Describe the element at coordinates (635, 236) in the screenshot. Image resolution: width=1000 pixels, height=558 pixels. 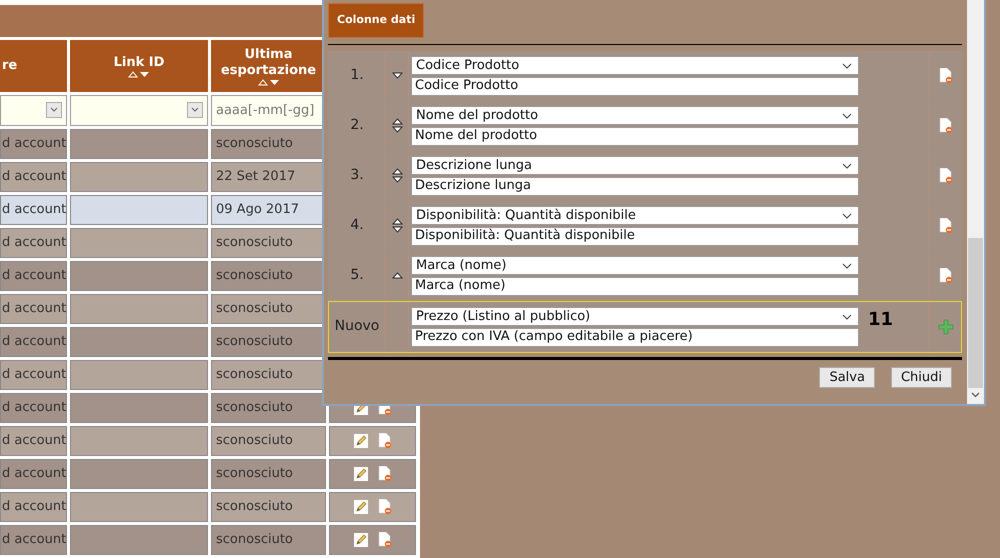
I see `label-field: Disponibilità: Quantità disponibile` at that location.